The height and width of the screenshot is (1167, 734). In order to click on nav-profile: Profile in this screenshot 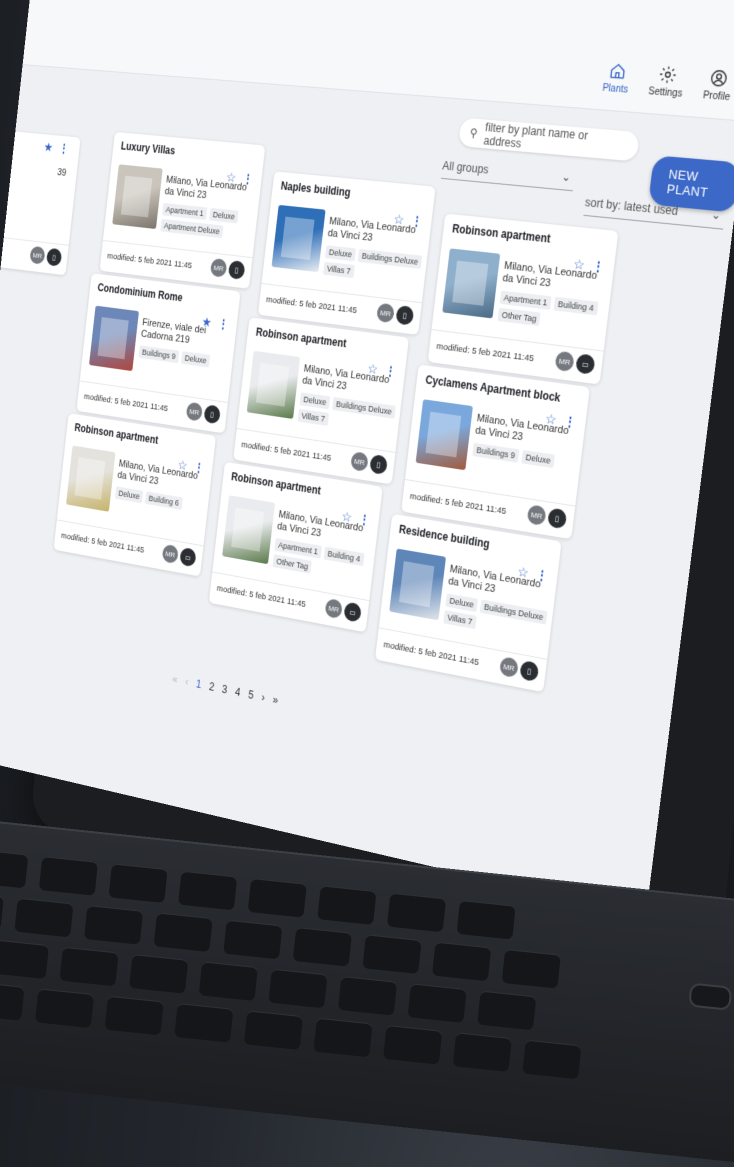, I will do `click(717, 85)`.